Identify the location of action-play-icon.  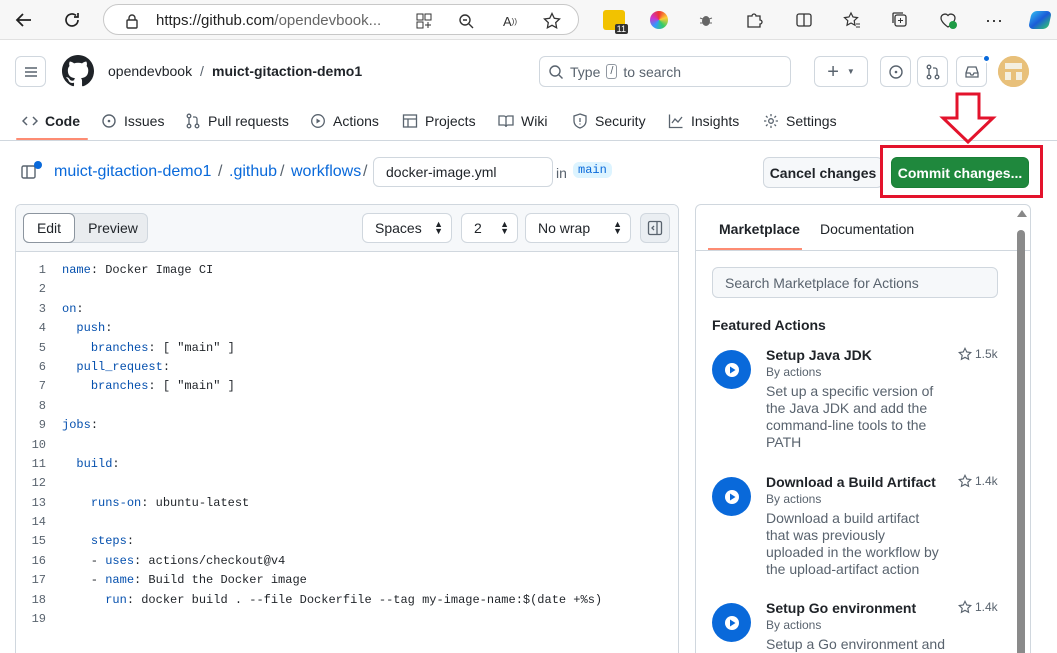
(731, 622).